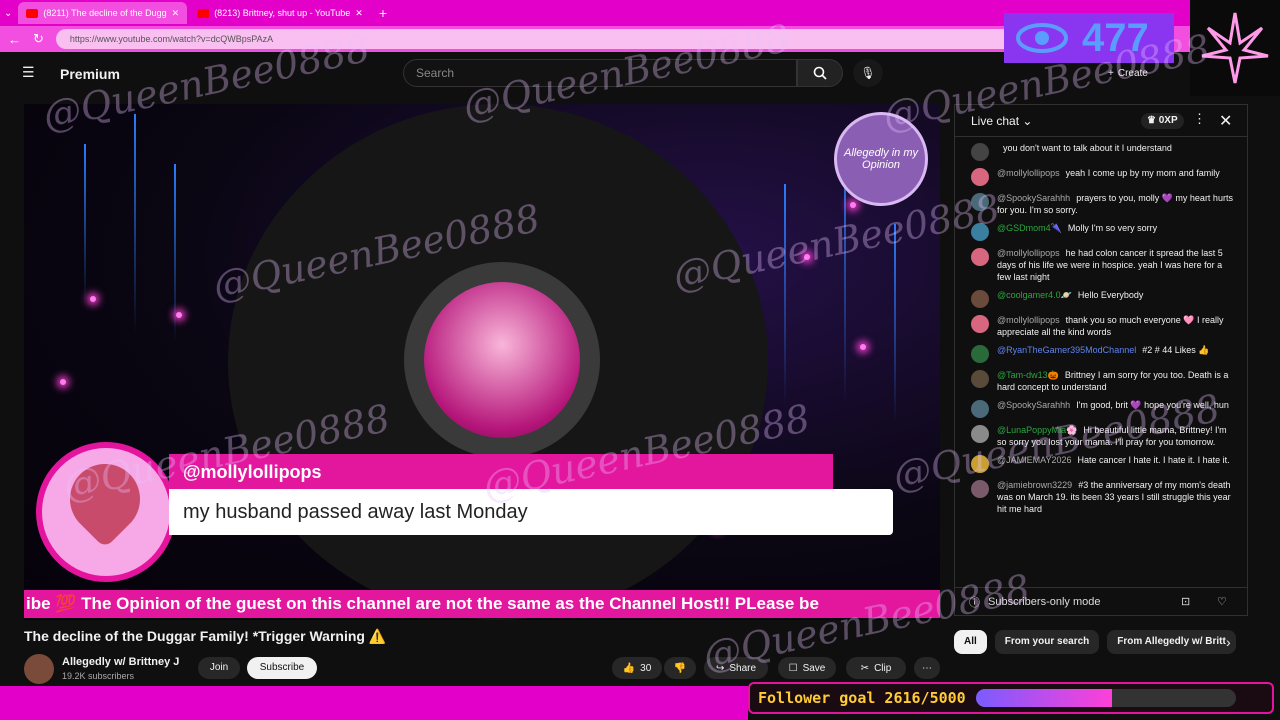 Image resolution: width=1280 pixels, height=720 pixels. Describe the element at coordinates (862, 698) in the screenshot. I see `follower-goal-text: Follower goal 2616/5000` at that location.